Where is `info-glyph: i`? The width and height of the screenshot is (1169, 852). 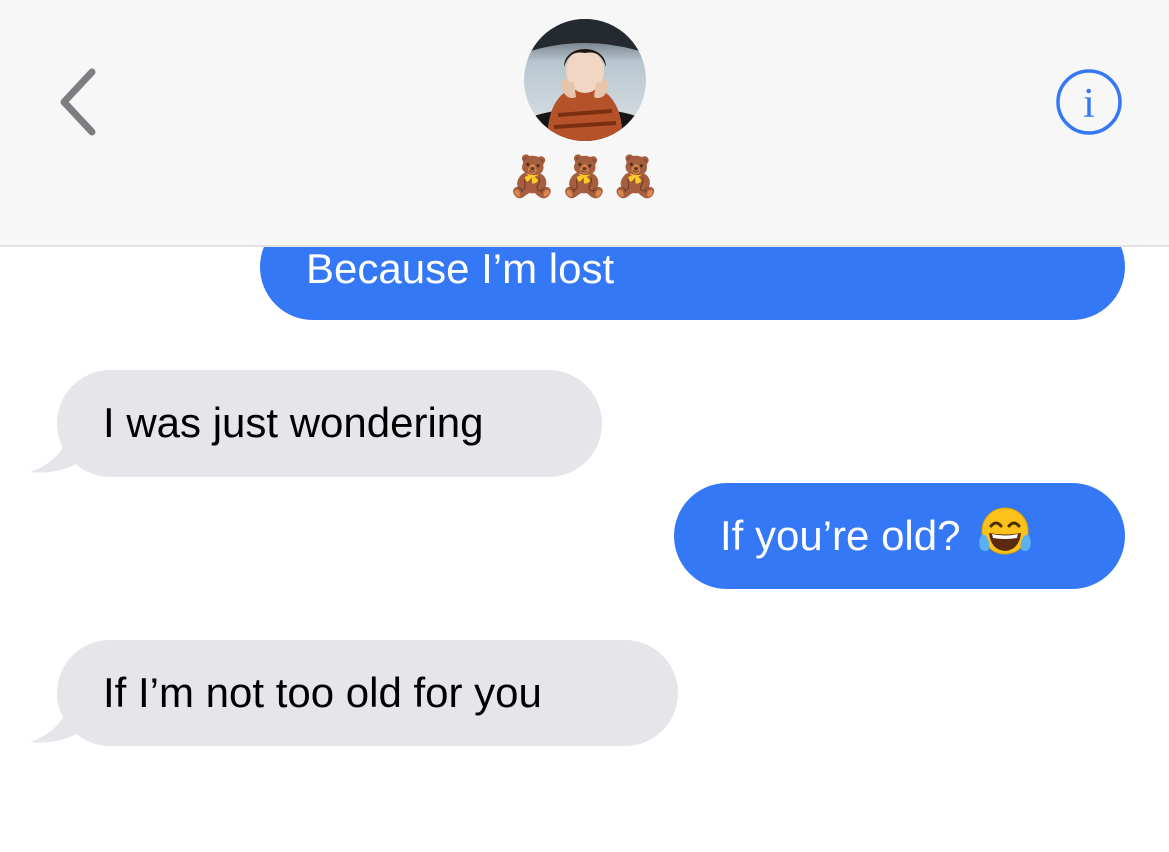
info-glyph: i is located at coordinates (1089, 104).